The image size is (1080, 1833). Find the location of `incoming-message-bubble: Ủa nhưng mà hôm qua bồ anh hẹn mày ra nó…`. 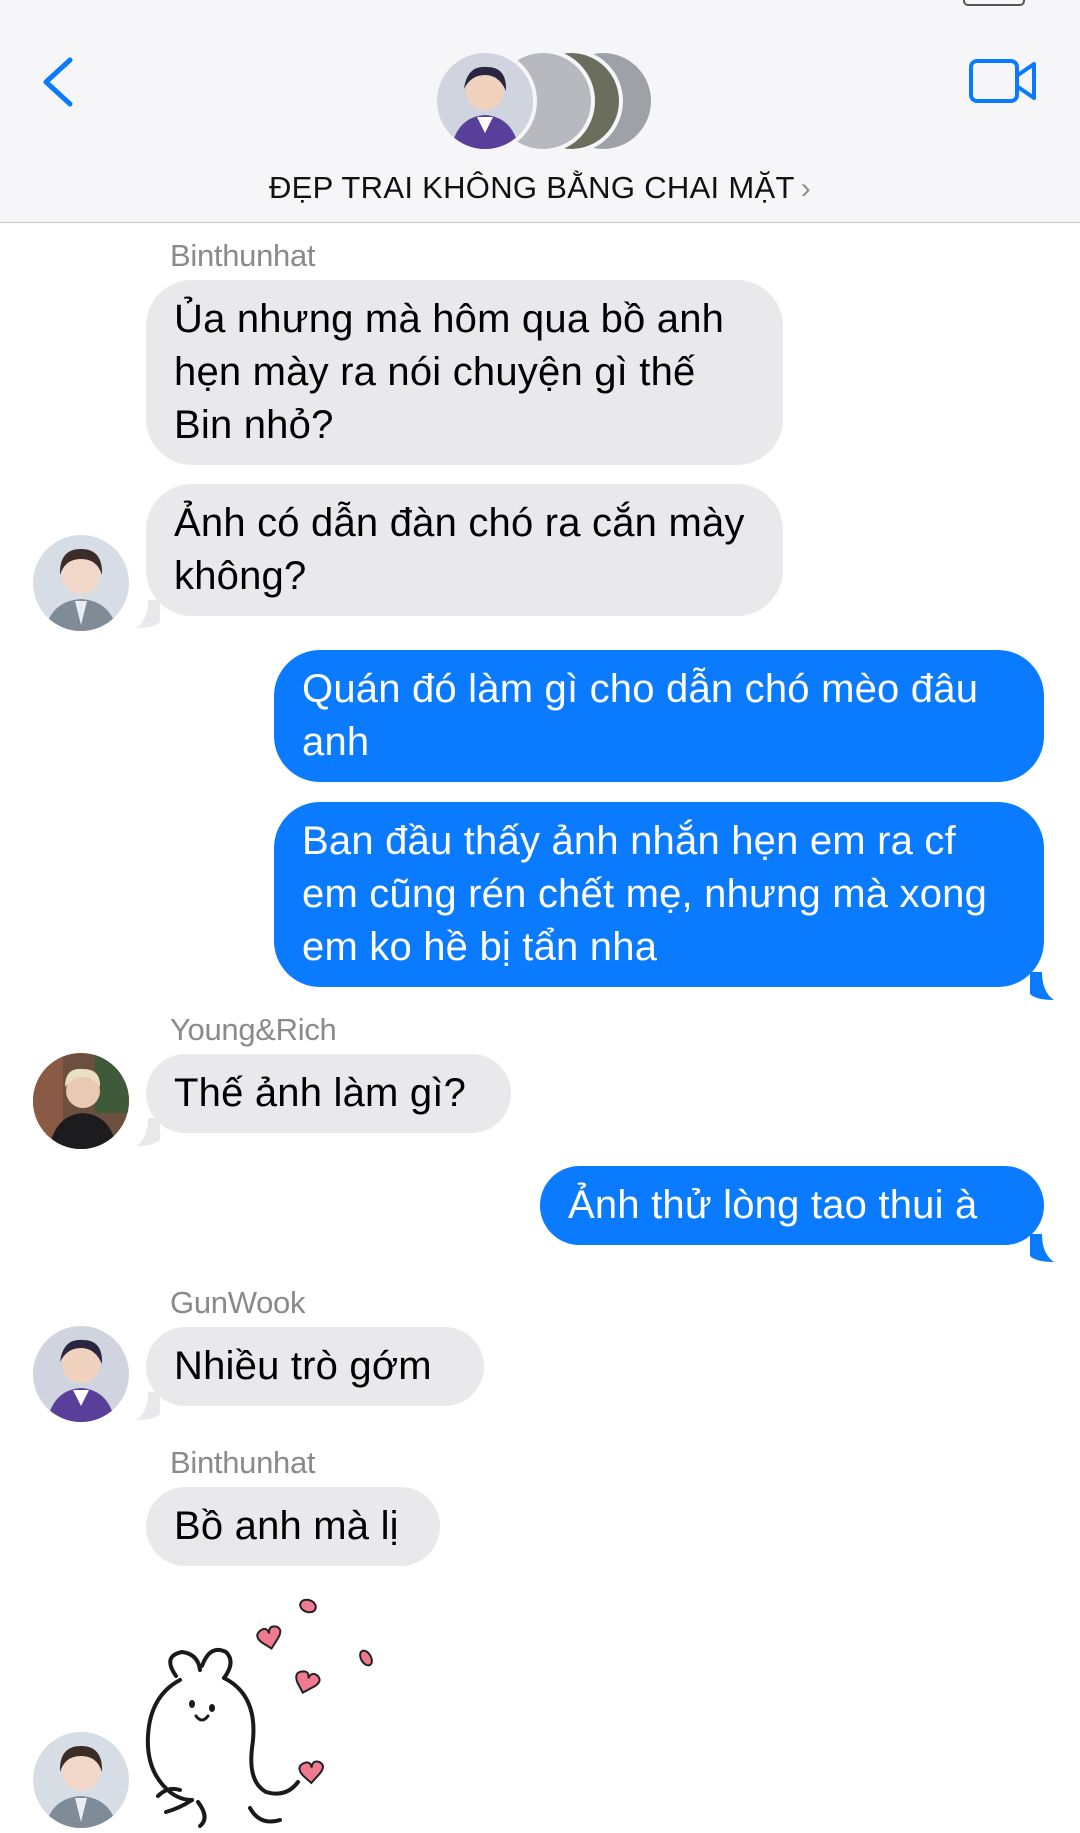

incoming-message-bubble: Ủa nhưng mà hôm qua bồ anh hẹn mày ra nó… is located at coordinates (464, 372).